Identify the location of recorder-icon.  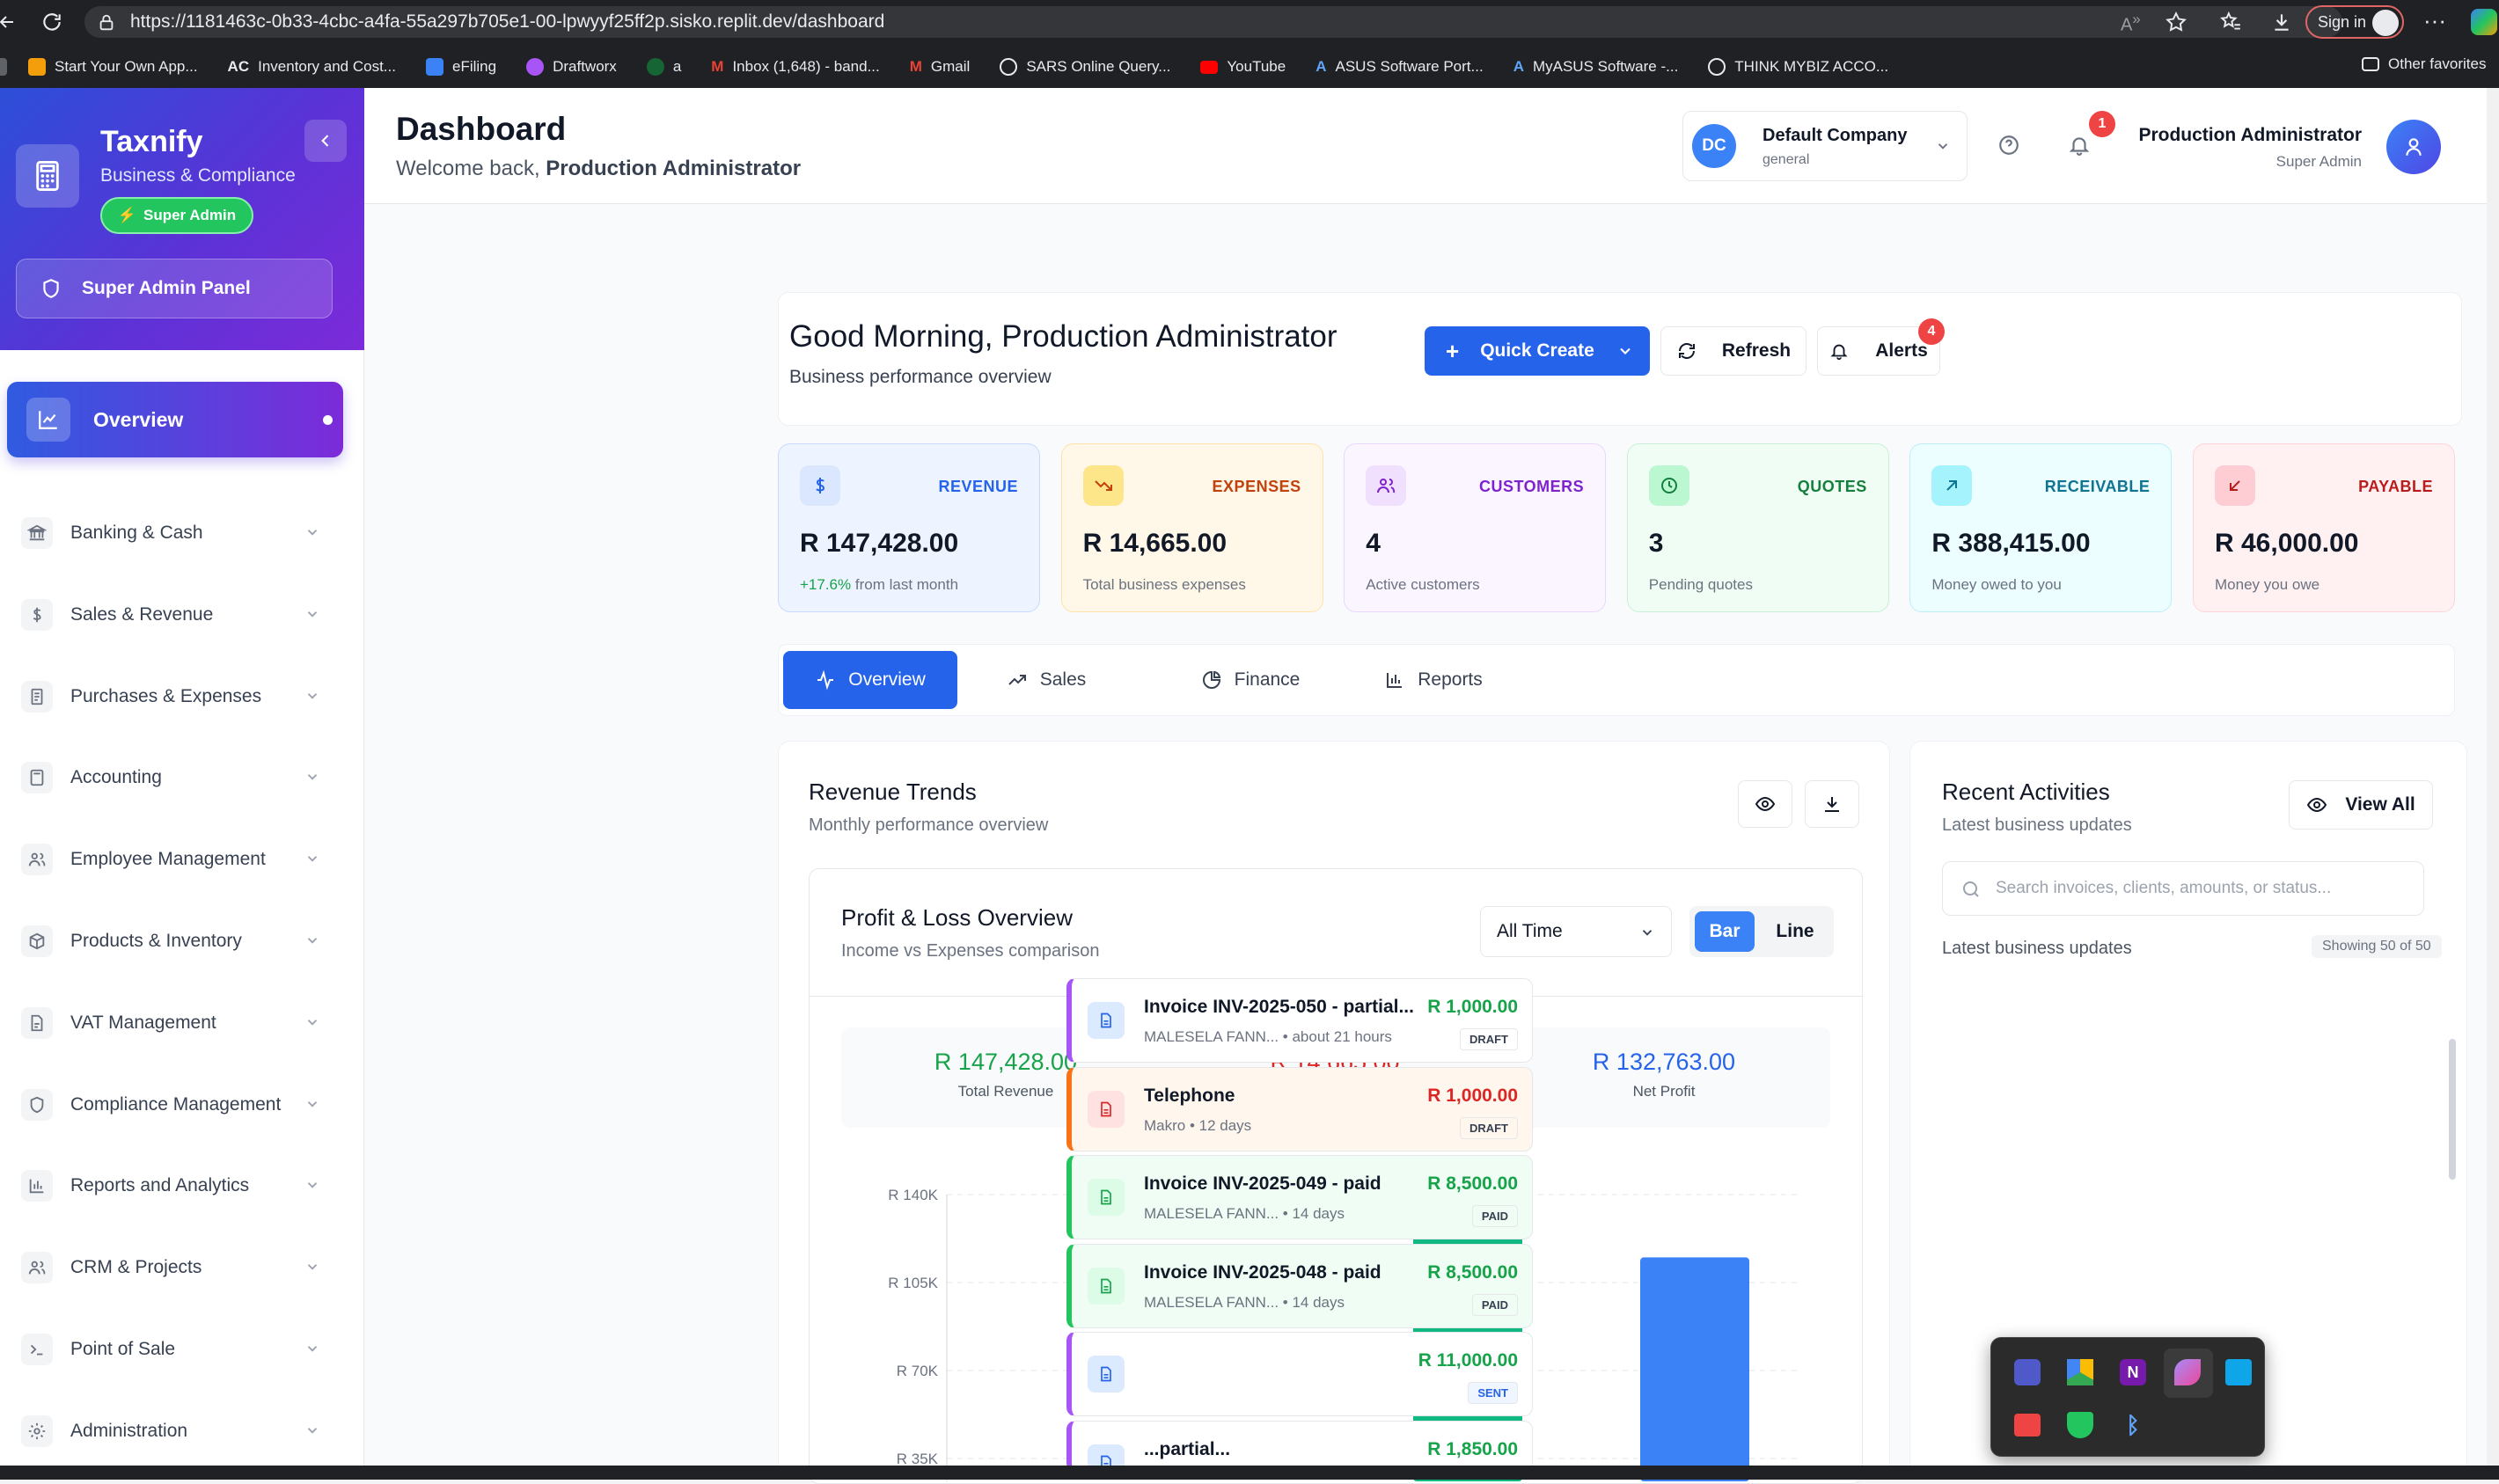
(2028, 1425).